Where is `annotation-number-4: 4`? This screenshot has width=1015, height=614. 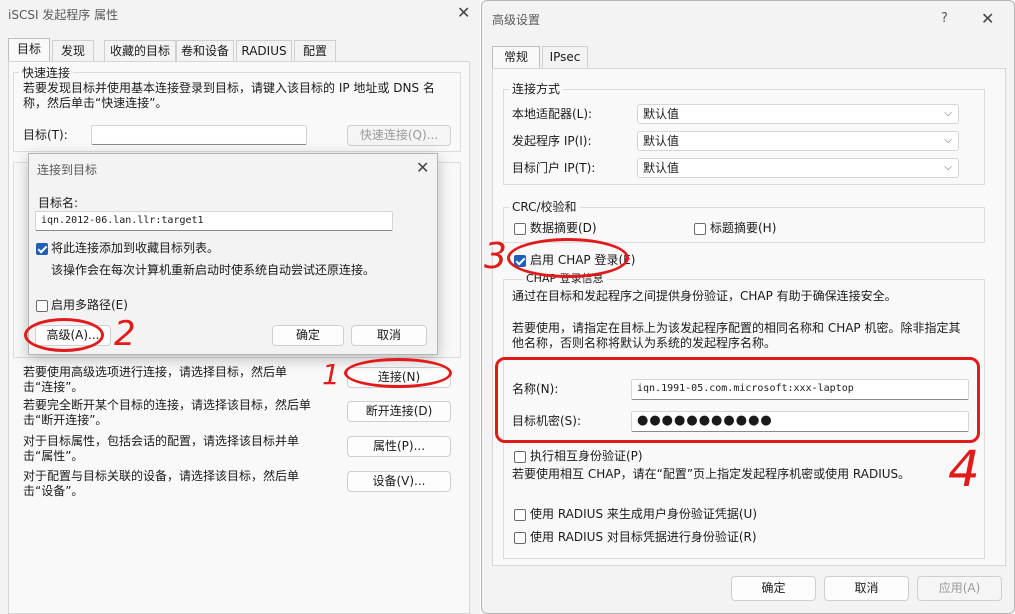
annotation-number-4: 4 is located at coordinates (964, 469).